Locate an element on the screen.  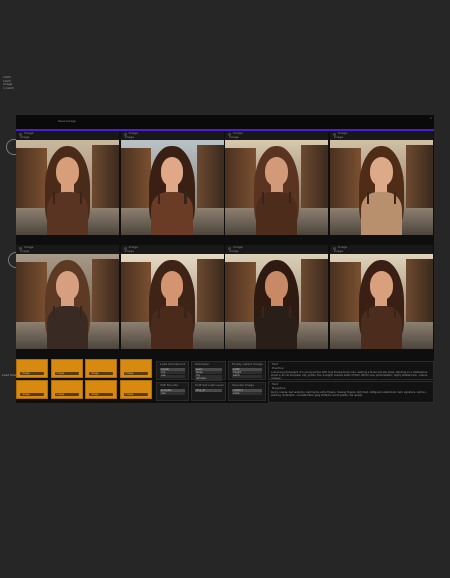
settings-field: scale is located at coordinates (247, 393).